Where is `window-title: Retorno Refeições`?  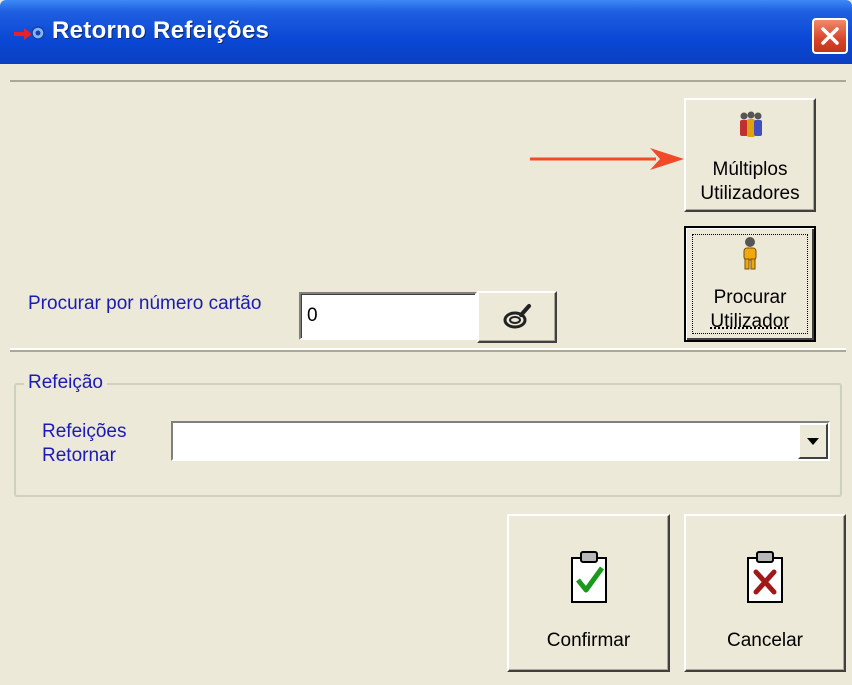 window-title: Retorno Refeições is located at coordinates (161, 30).